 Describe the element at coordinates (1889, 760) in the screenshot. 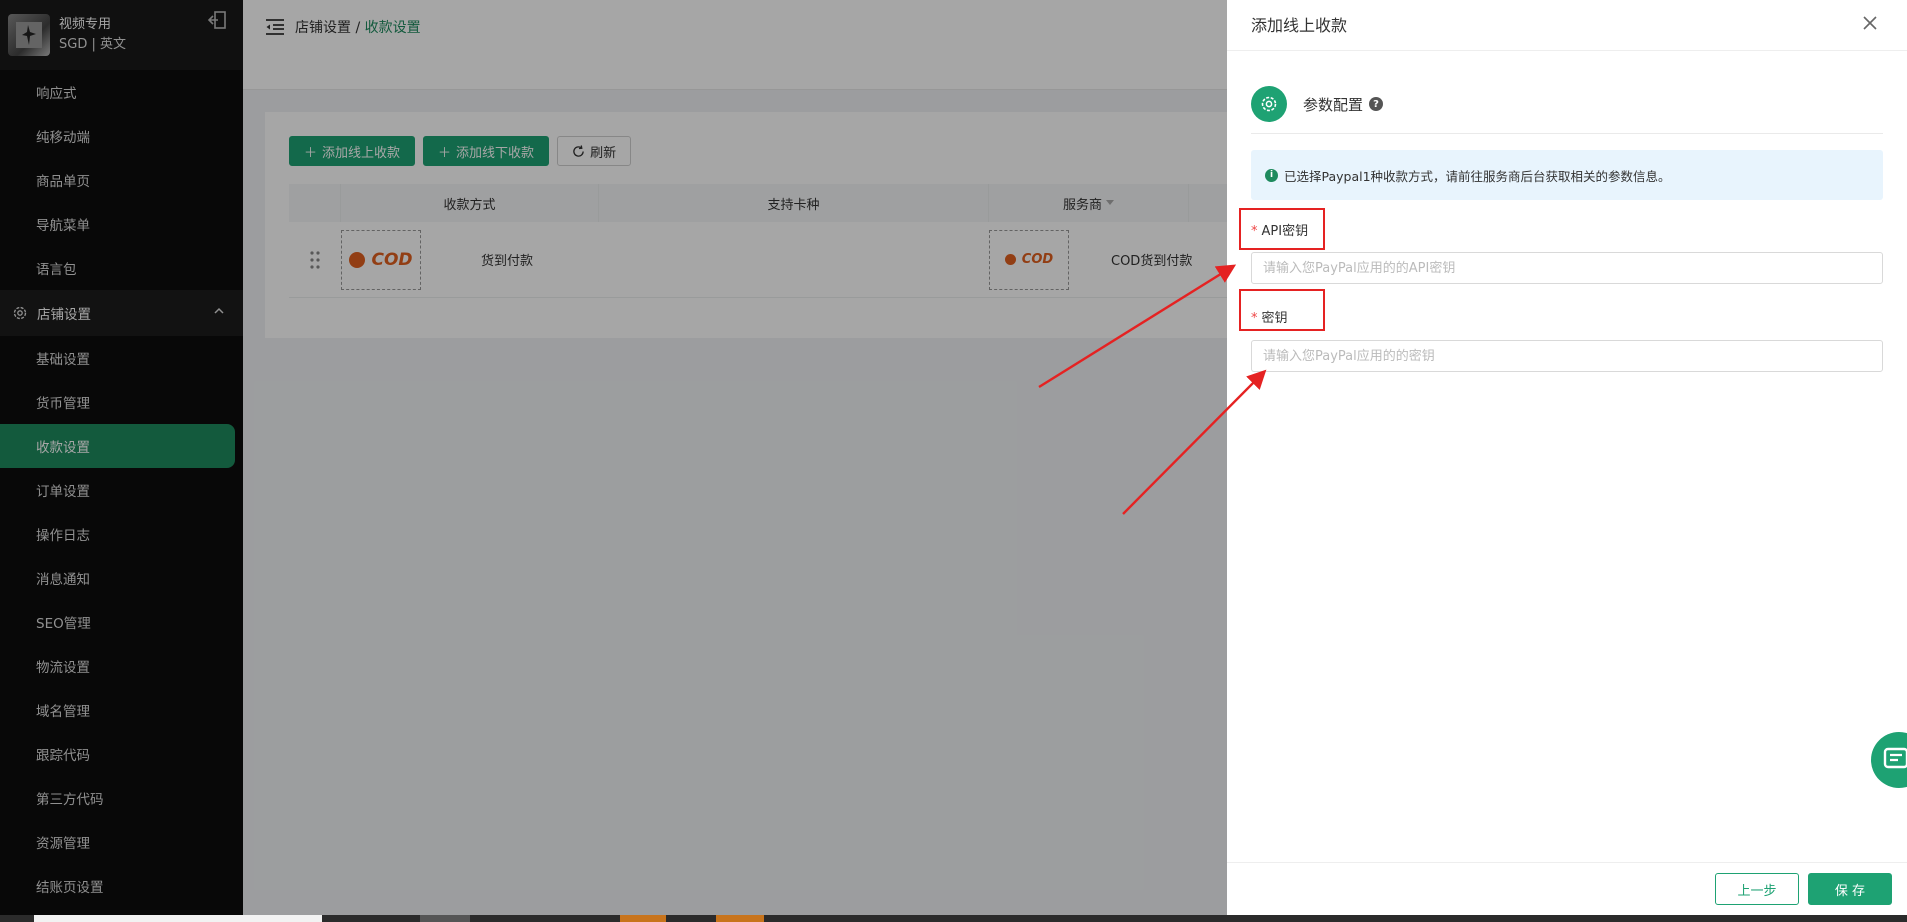

I see `chat-support-icon` at that location.